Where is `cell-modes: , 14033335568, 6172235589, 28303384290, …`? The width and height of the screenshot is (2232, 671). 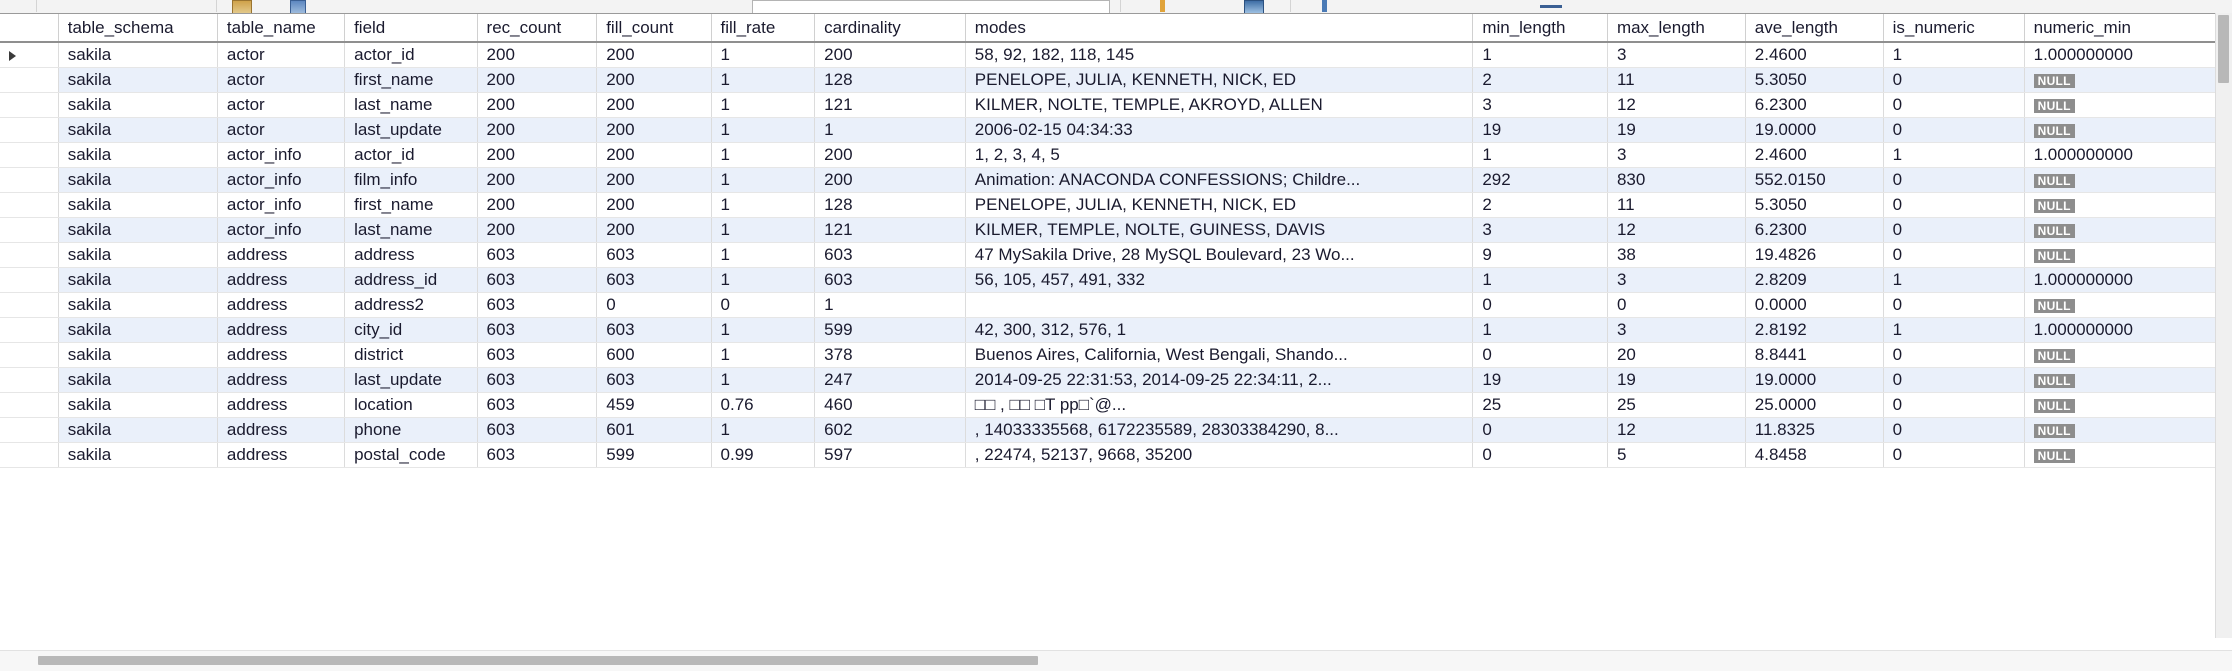
cell-modes: , 14033335568, 6172235589, 28303384290, … is located at coordinates (1219, 430).